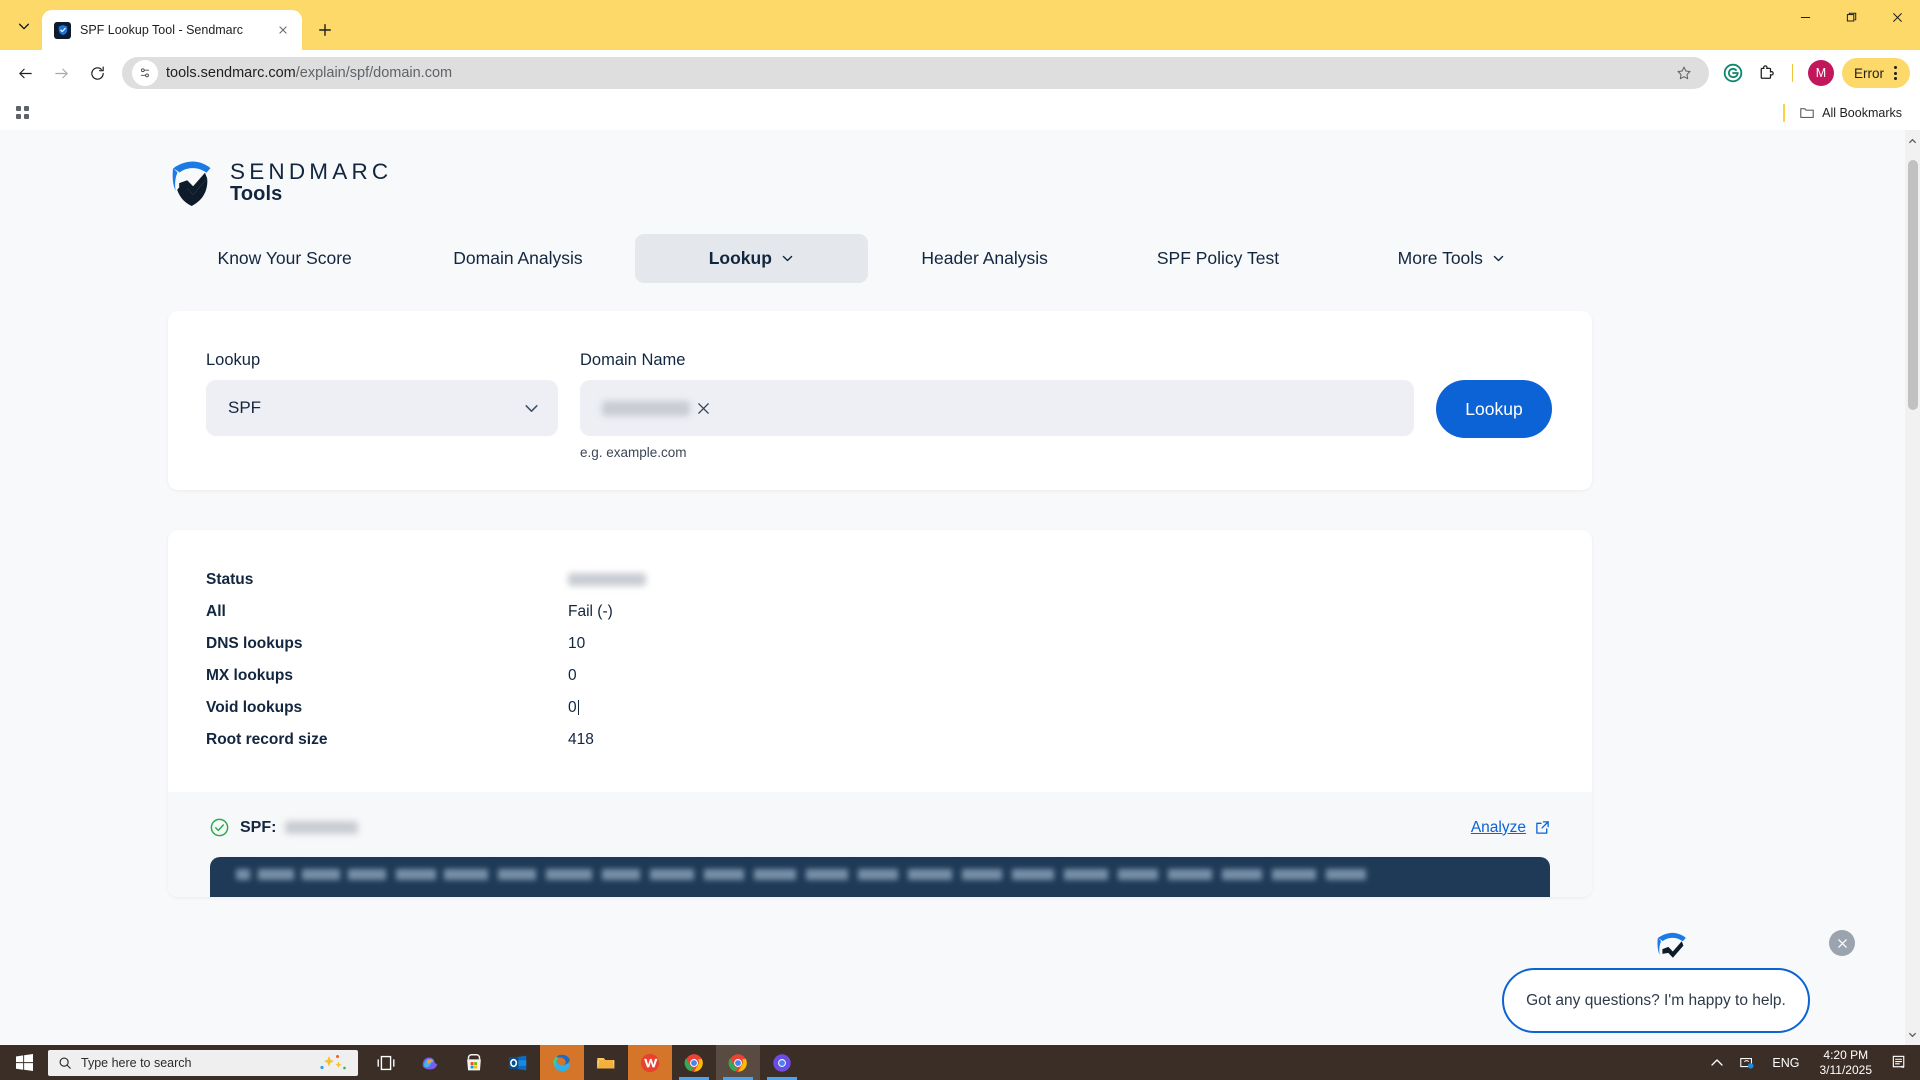 This screenshot has height=1080, width=1920. Describe the element at coordinates (1895, 73) in the screenshot. I see `kebab-menu-icon` at that location.